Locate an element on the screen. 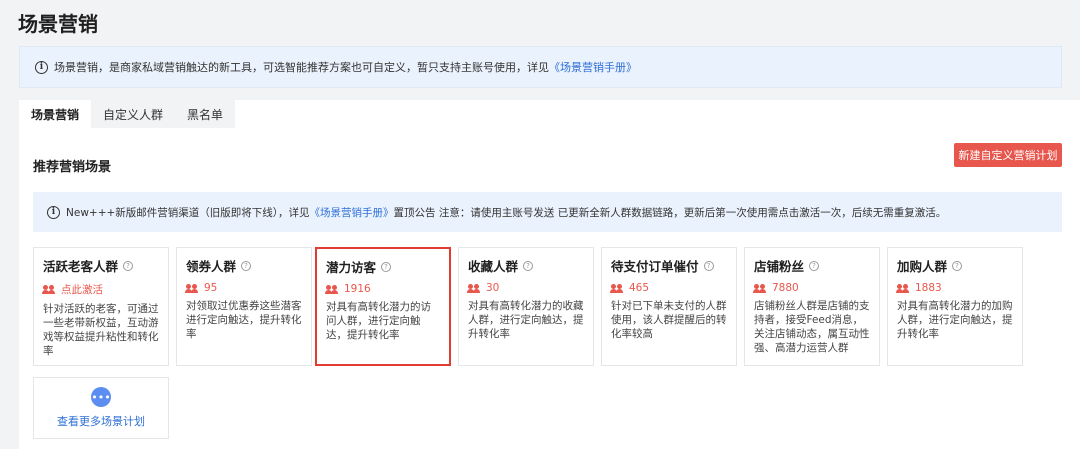  tab-custom-audience: 自定义人群 is located at coordinates (133, 114).